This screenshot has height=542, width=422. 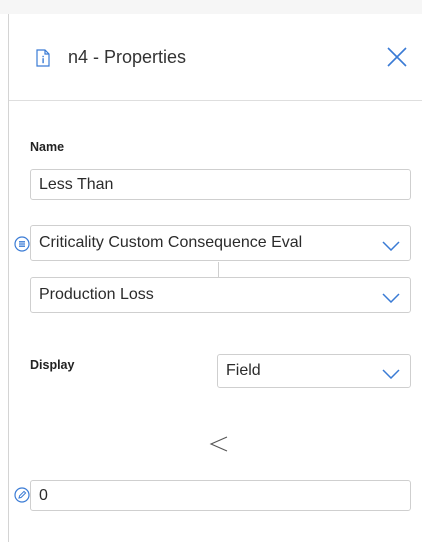 What do you see at coordinates (171, 242) in the screenshot?
I see `query-source-select-value: Criticality Custom Consequence Eval` at bounding box center [171, 242].